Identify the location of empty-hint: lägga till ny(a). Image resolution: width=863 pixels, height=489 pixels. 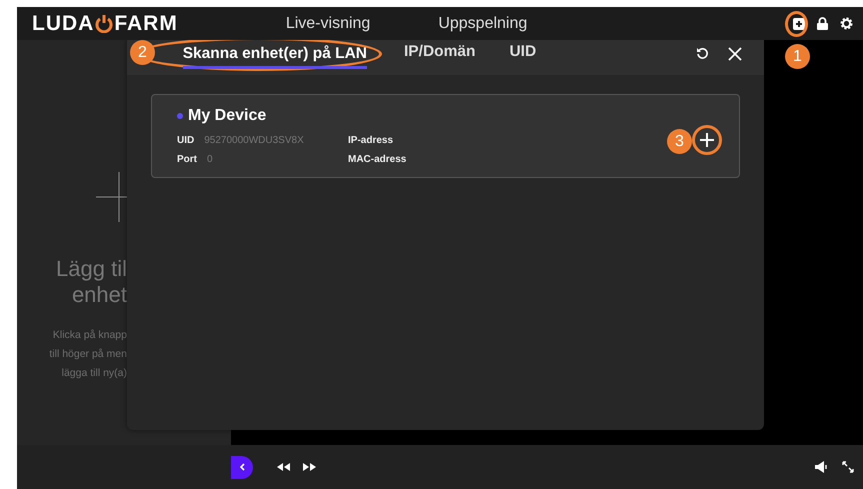
(94, 373).